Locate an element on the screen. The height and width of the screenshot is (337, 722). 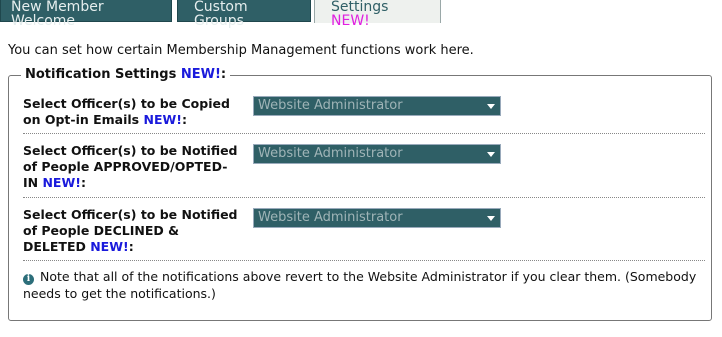
tab-custom-groups: Custom Groups is located at coordinates (244, 14).